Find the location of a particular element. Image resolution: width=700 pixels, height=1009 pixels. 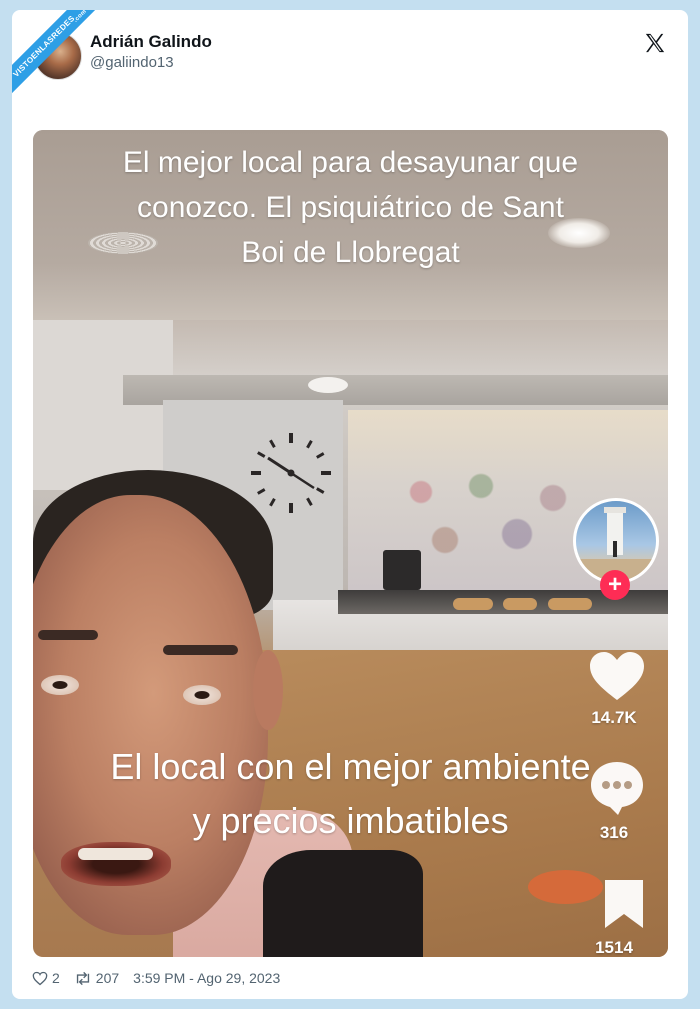

watermark-sub: .com is located at coordinates (80, 17).